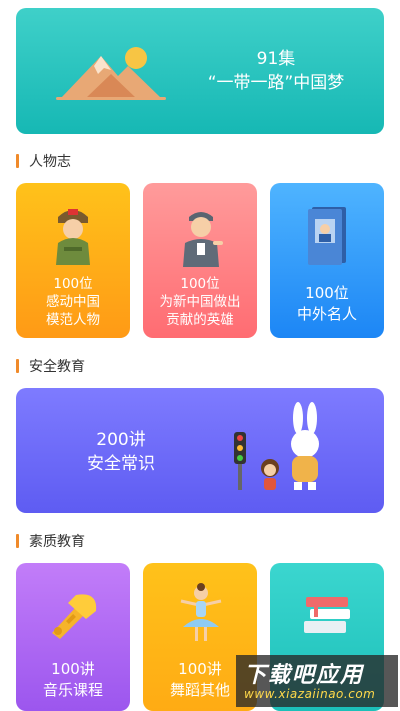  Describe the element at coordinates (121, 440) in the screenshot. I see `safety-line1: 200讲` at that location.